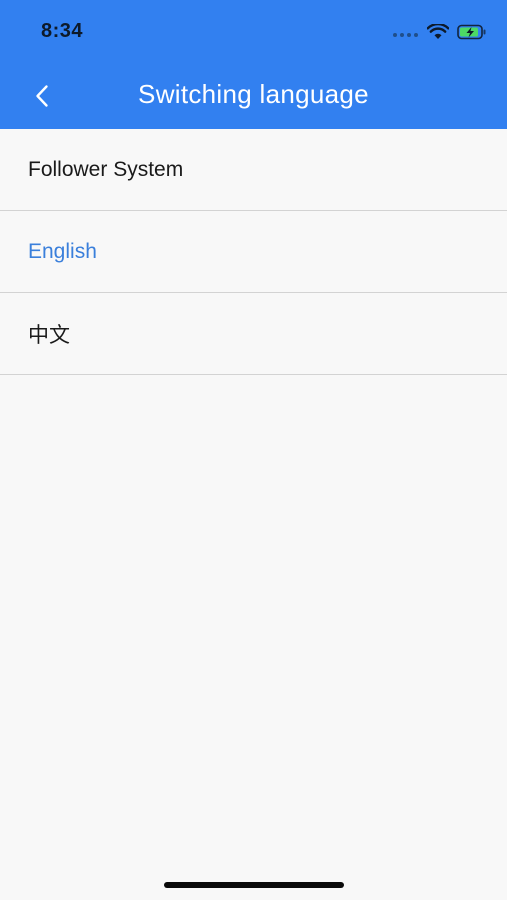 The width and height of the screenshot is (507, 900). Describe the element at coordinates (471, 32) in the screenshot. I see `battery-charging-icon` at that location.